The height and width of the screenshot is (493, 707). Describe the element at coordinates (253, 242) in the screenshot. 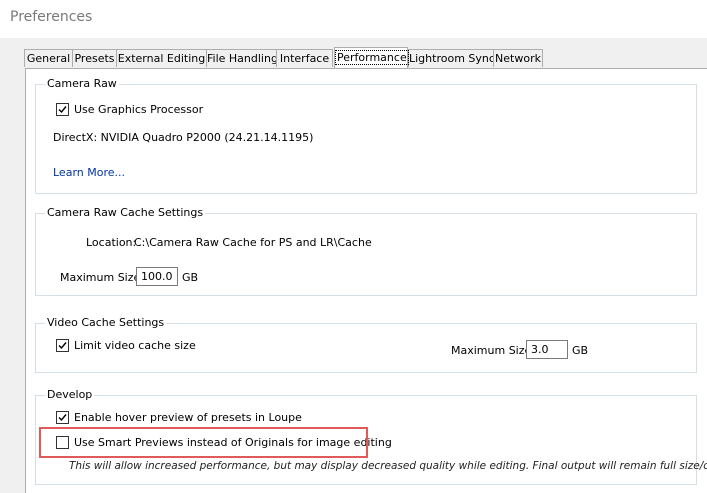

I see `location-path: C:\Camera Raw Cache for PS and LR\Cache` at that location.